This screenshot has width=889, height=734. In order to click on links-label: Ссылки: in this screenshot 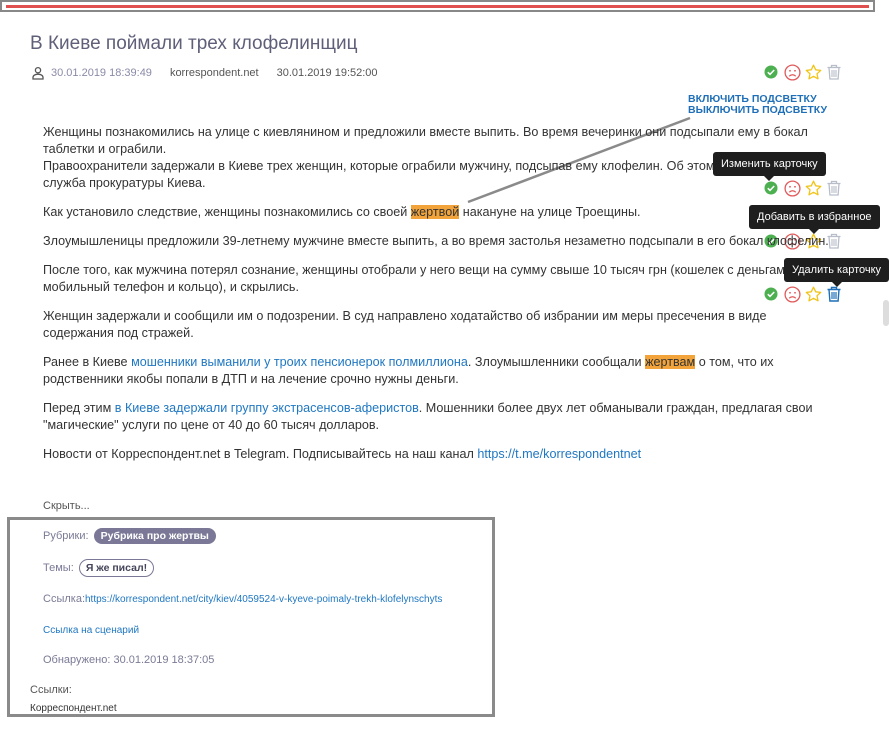, I will do `click(51, 690)`.